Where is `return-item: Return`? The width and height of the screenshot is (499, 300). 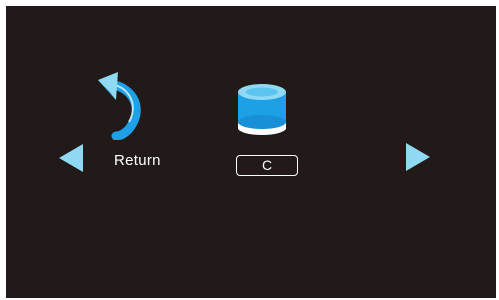 return-item: Return is located at coordinates (139, 121).